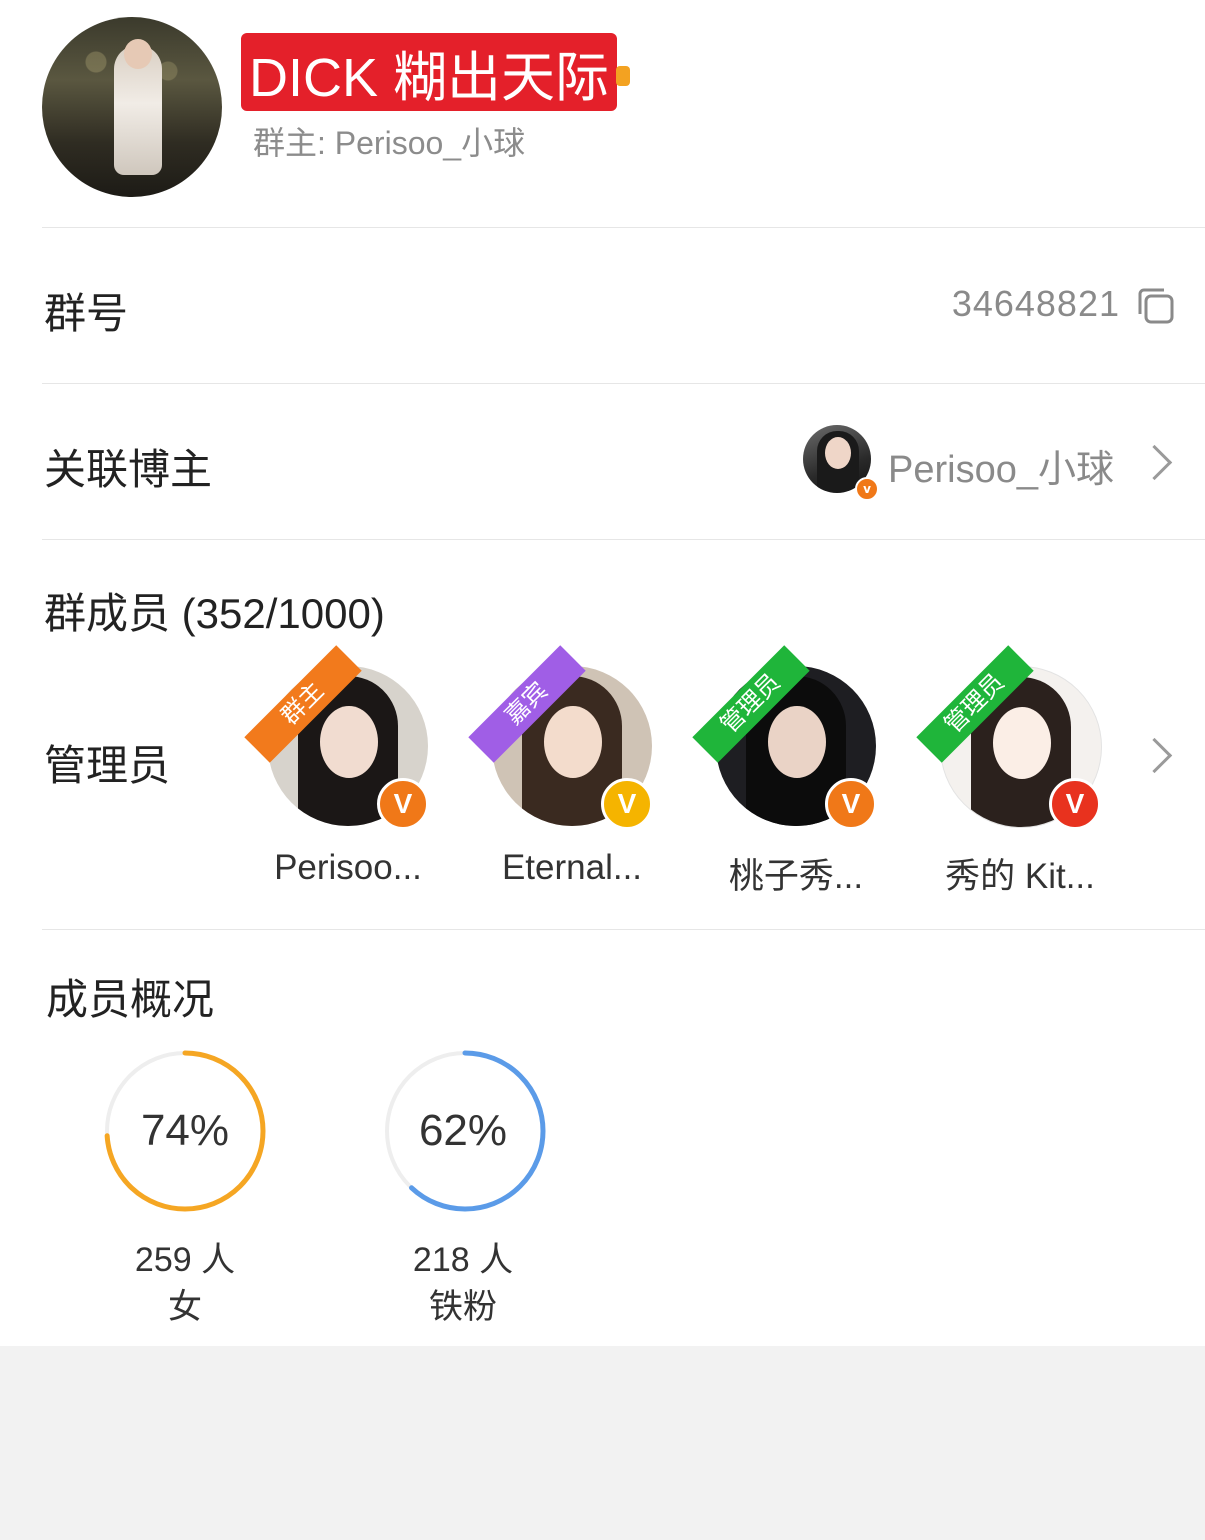 This screenshot has height=1540, width=1205. Describe the element at coordinates (185, 1260) in the screenshot. I see `female-count: 259 人` at that location.